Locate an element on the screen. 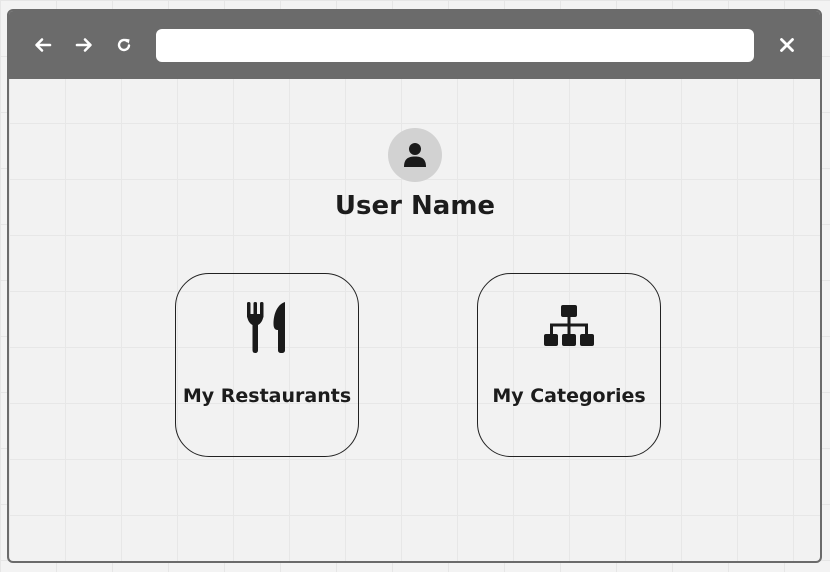 The image size is (830, 572). reload-button is located at coordinates (124, 45).